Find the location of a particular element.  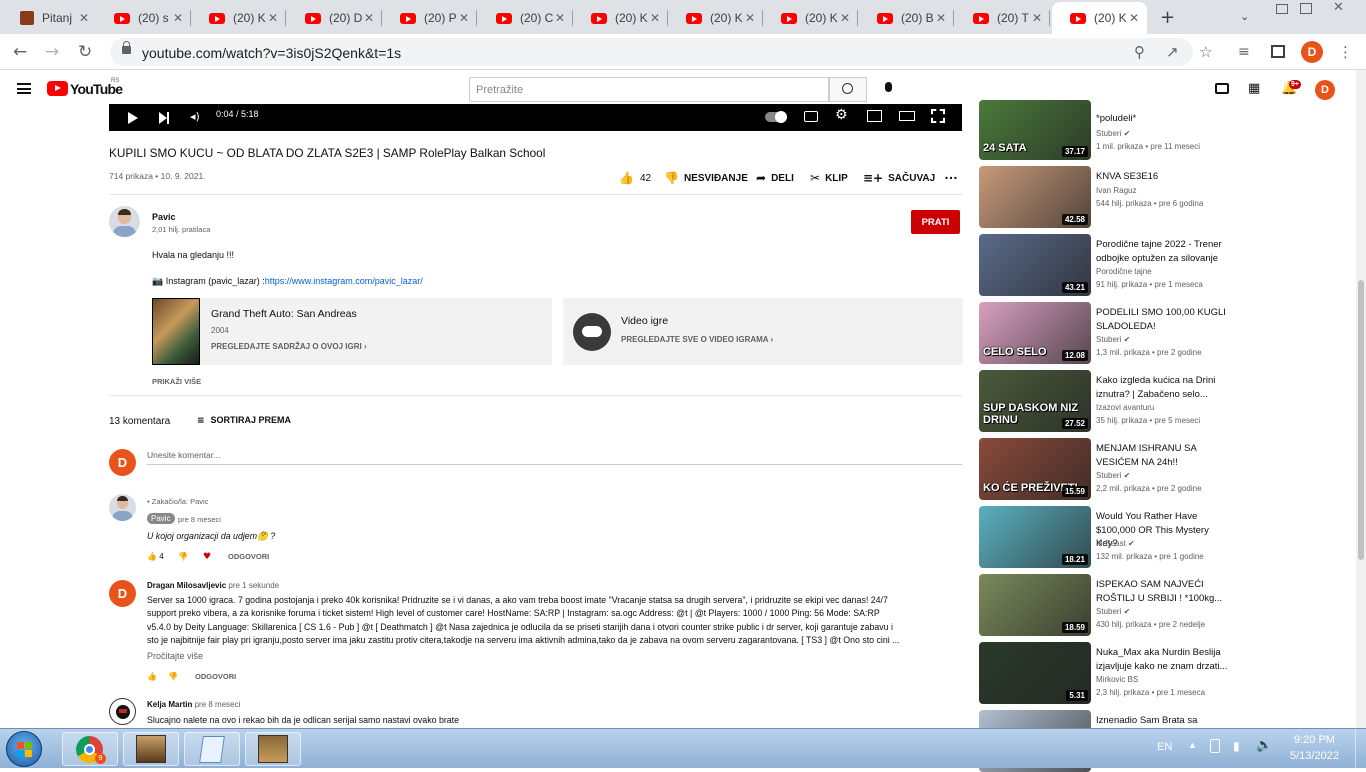

fullscreen-icon is located at coordinates (938, 116).